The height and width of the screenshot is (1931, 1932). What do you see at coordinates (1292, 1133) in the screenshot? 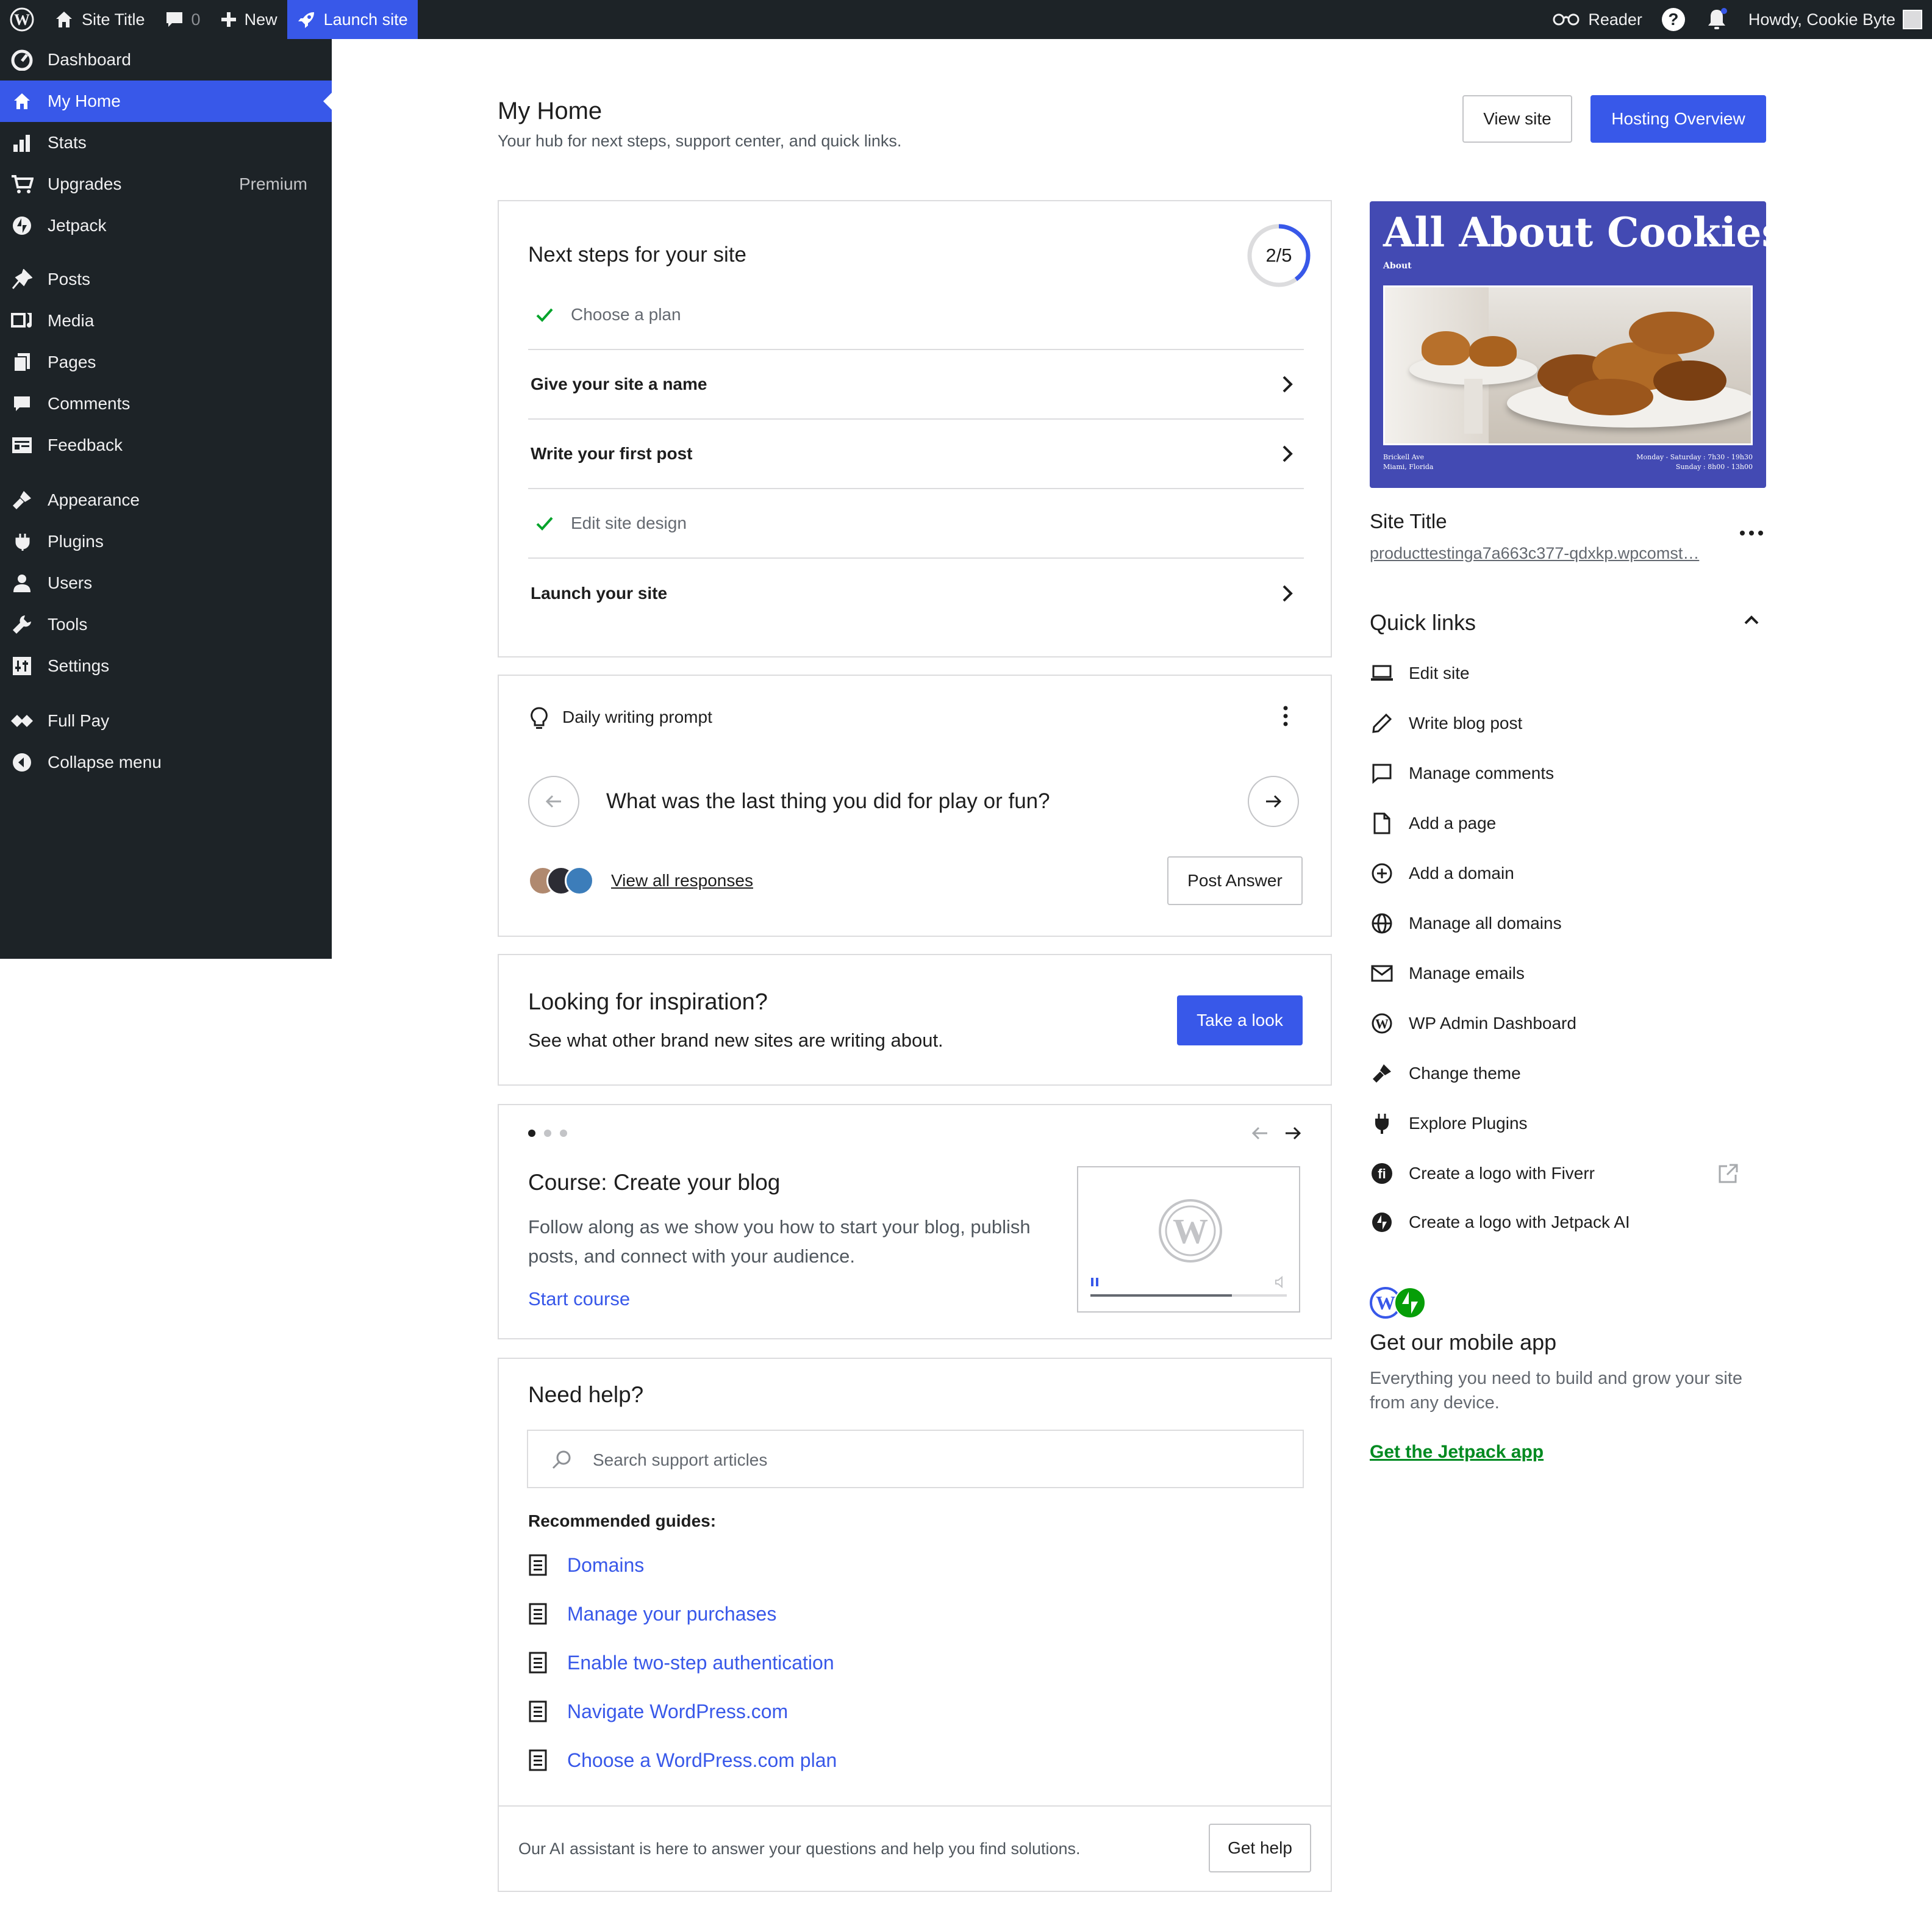
I see `carousel-next-icon` at bounding box center [1292, 1133].